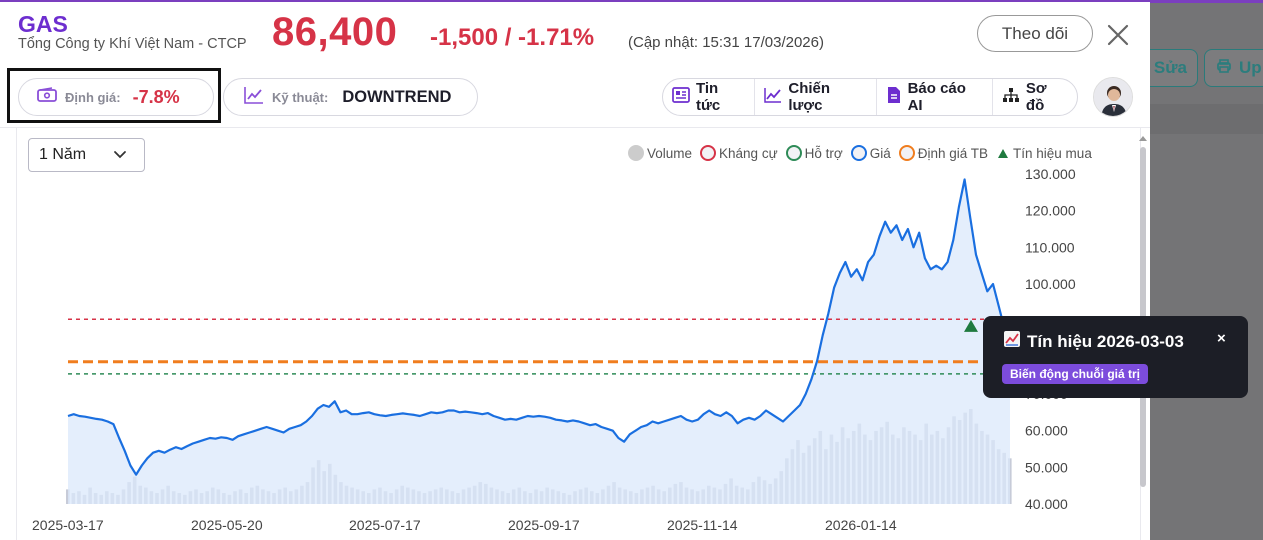 The height and width of the screenshot is (540, 1263). I want to click on tooltip-close-button: ×, so click(1221, 338).